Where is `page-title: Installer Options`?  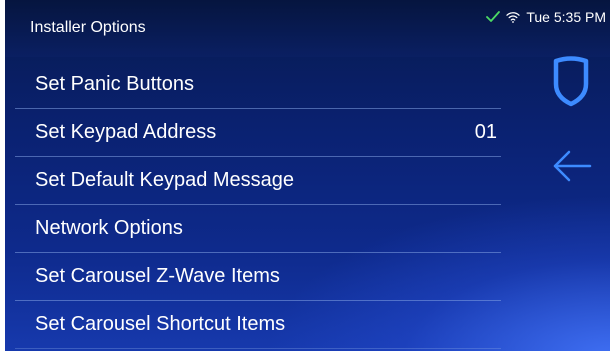 page-title: Installer Options is located at coordinates (88, 27).